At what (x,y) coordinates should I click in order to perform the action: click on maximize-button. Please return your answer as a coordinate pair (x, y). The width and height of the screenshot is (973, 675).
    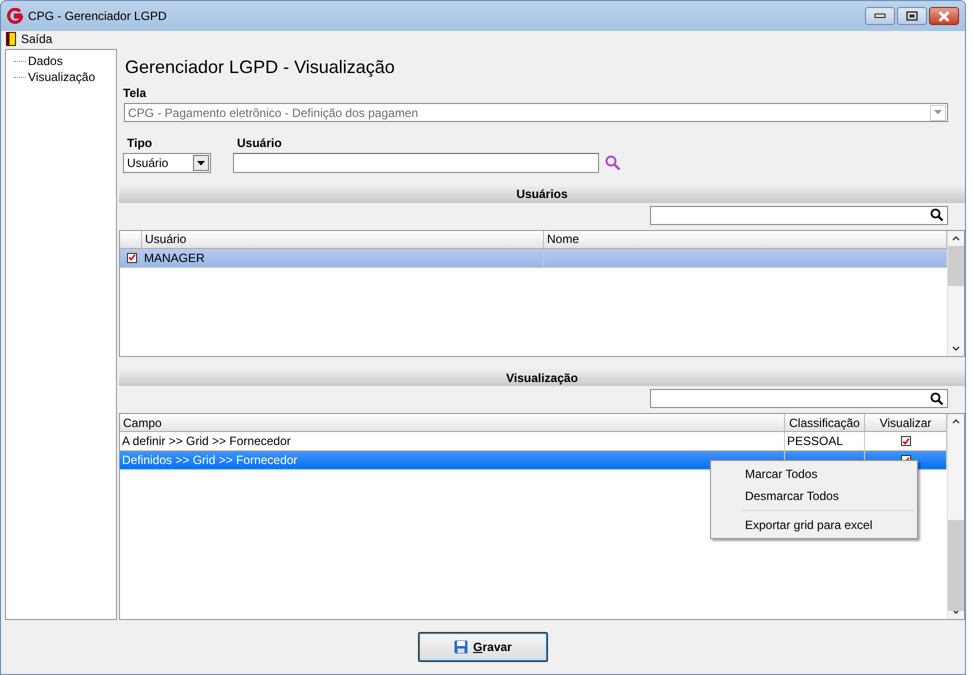
    Looking at the image, I should click on (912, 16).